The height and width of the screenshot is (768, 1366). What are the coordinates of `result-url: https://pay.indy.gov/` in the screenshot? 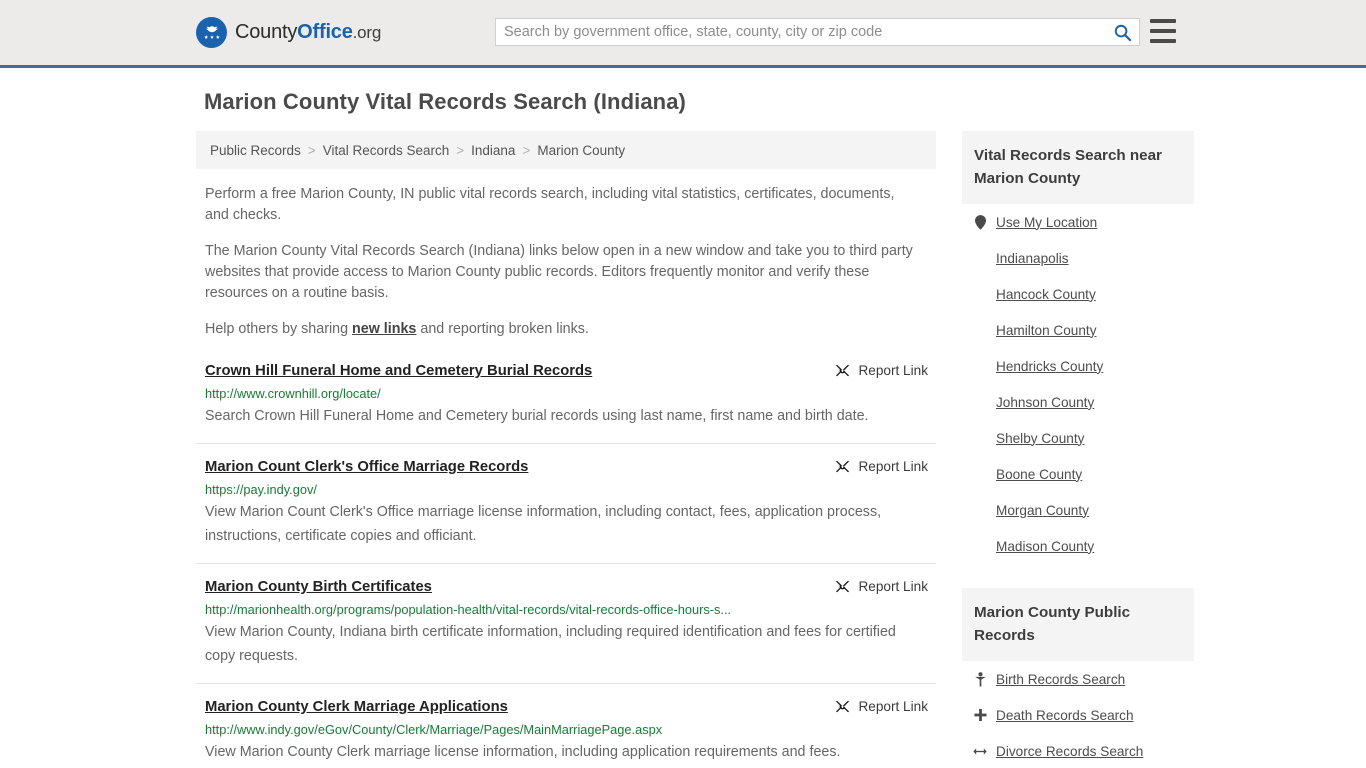 It's located at (261, 489).